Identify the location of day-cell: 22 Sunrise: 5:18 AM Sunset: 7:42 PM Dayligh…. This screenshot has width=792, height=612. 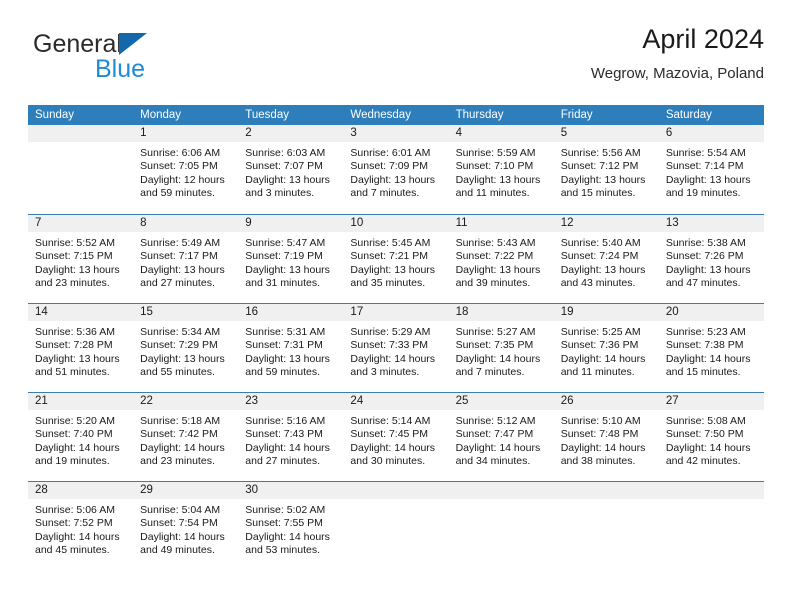
(186, 437).